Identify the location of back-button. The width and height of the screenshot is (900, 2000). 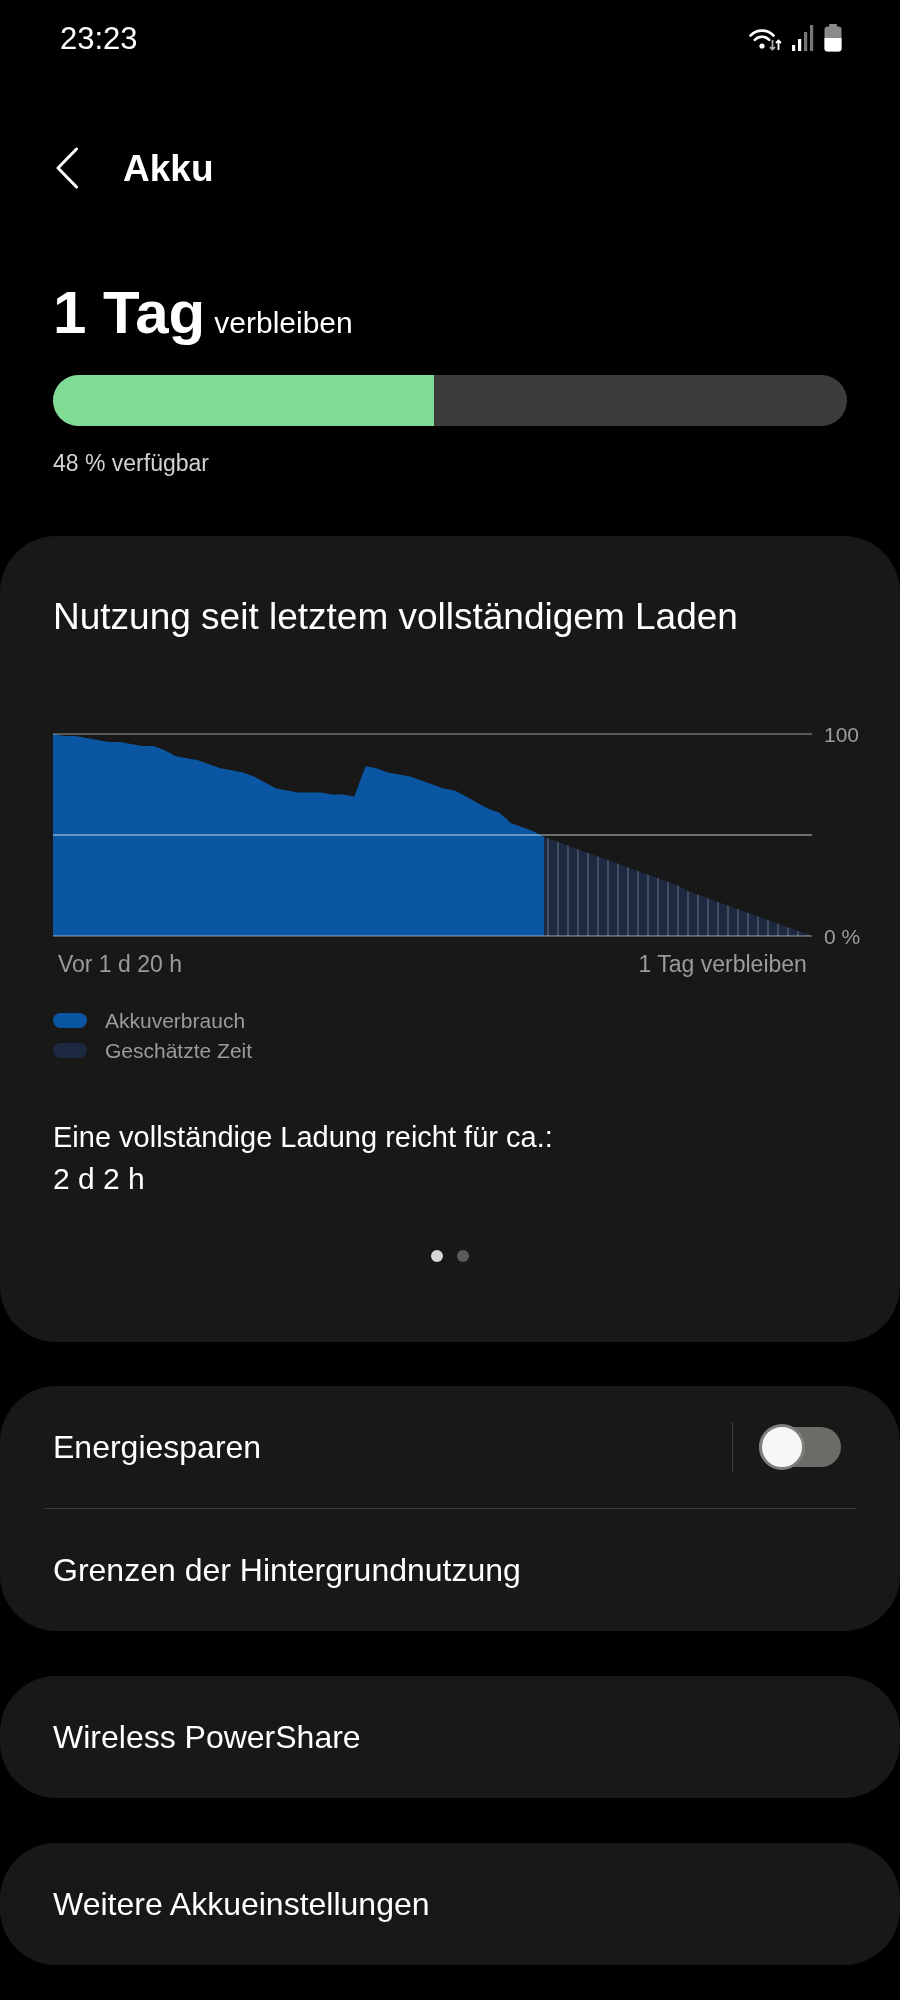
(67, 168).